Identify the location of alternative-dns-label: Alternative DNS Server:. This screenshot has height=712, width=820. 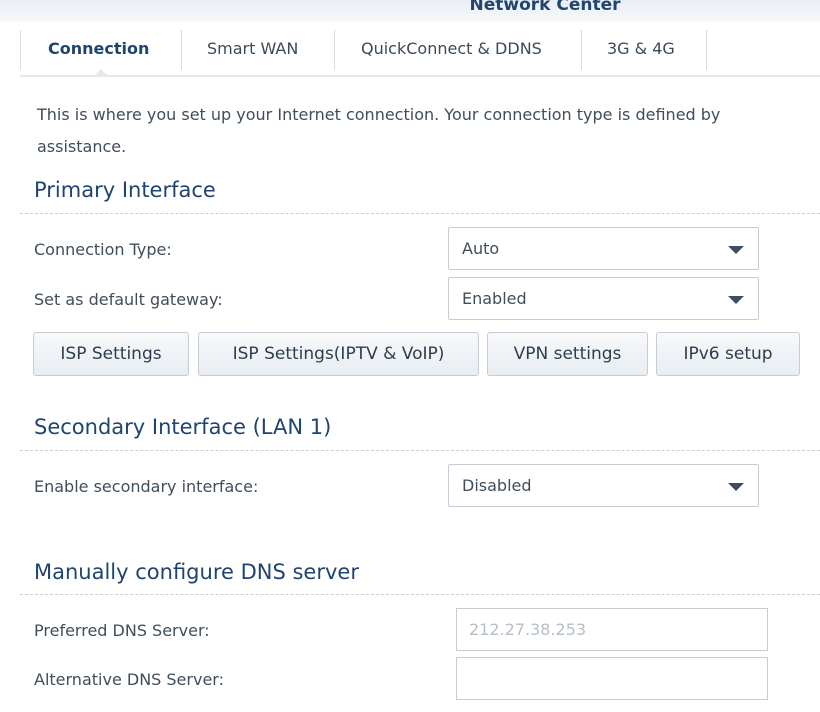
(129, 679).